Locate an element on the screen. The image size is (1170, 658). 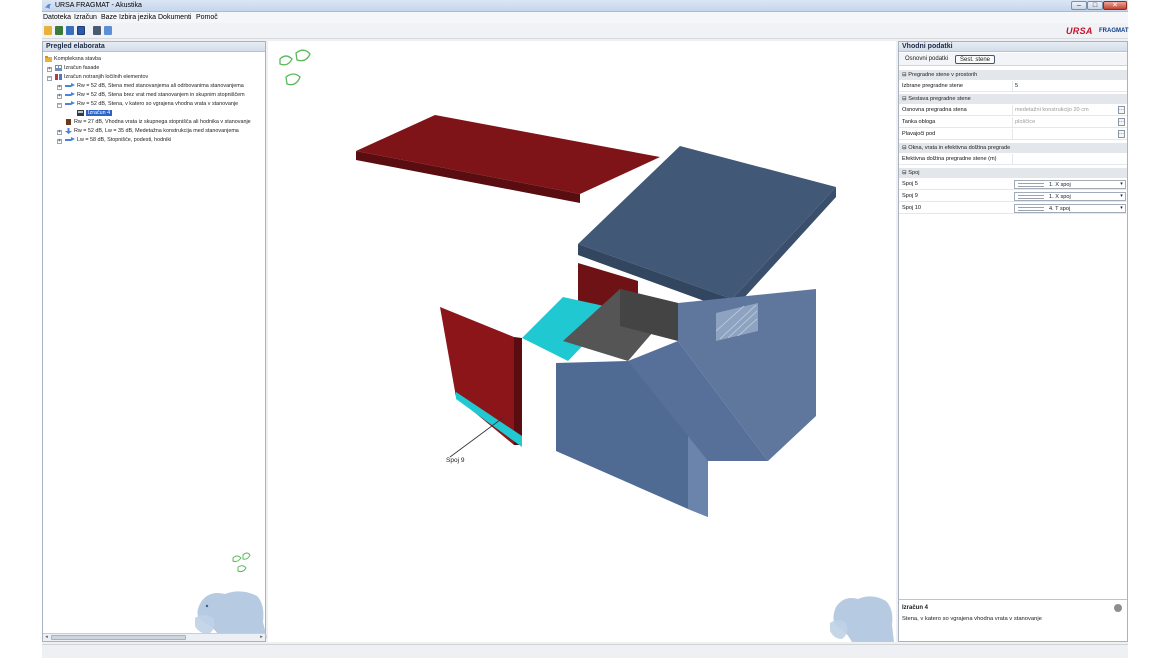
toolbar: URSA FRAGMAT is located at coordinates (585, 31).